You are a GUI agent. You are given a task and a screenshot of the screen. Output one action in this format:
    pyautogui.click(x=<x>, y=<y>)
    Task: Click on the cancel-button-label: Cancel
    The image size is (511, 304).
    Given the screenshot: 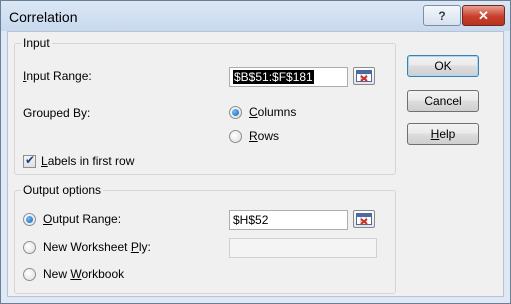 What is the action you would take?
    pyautogui.click(x=443, y=101)
    